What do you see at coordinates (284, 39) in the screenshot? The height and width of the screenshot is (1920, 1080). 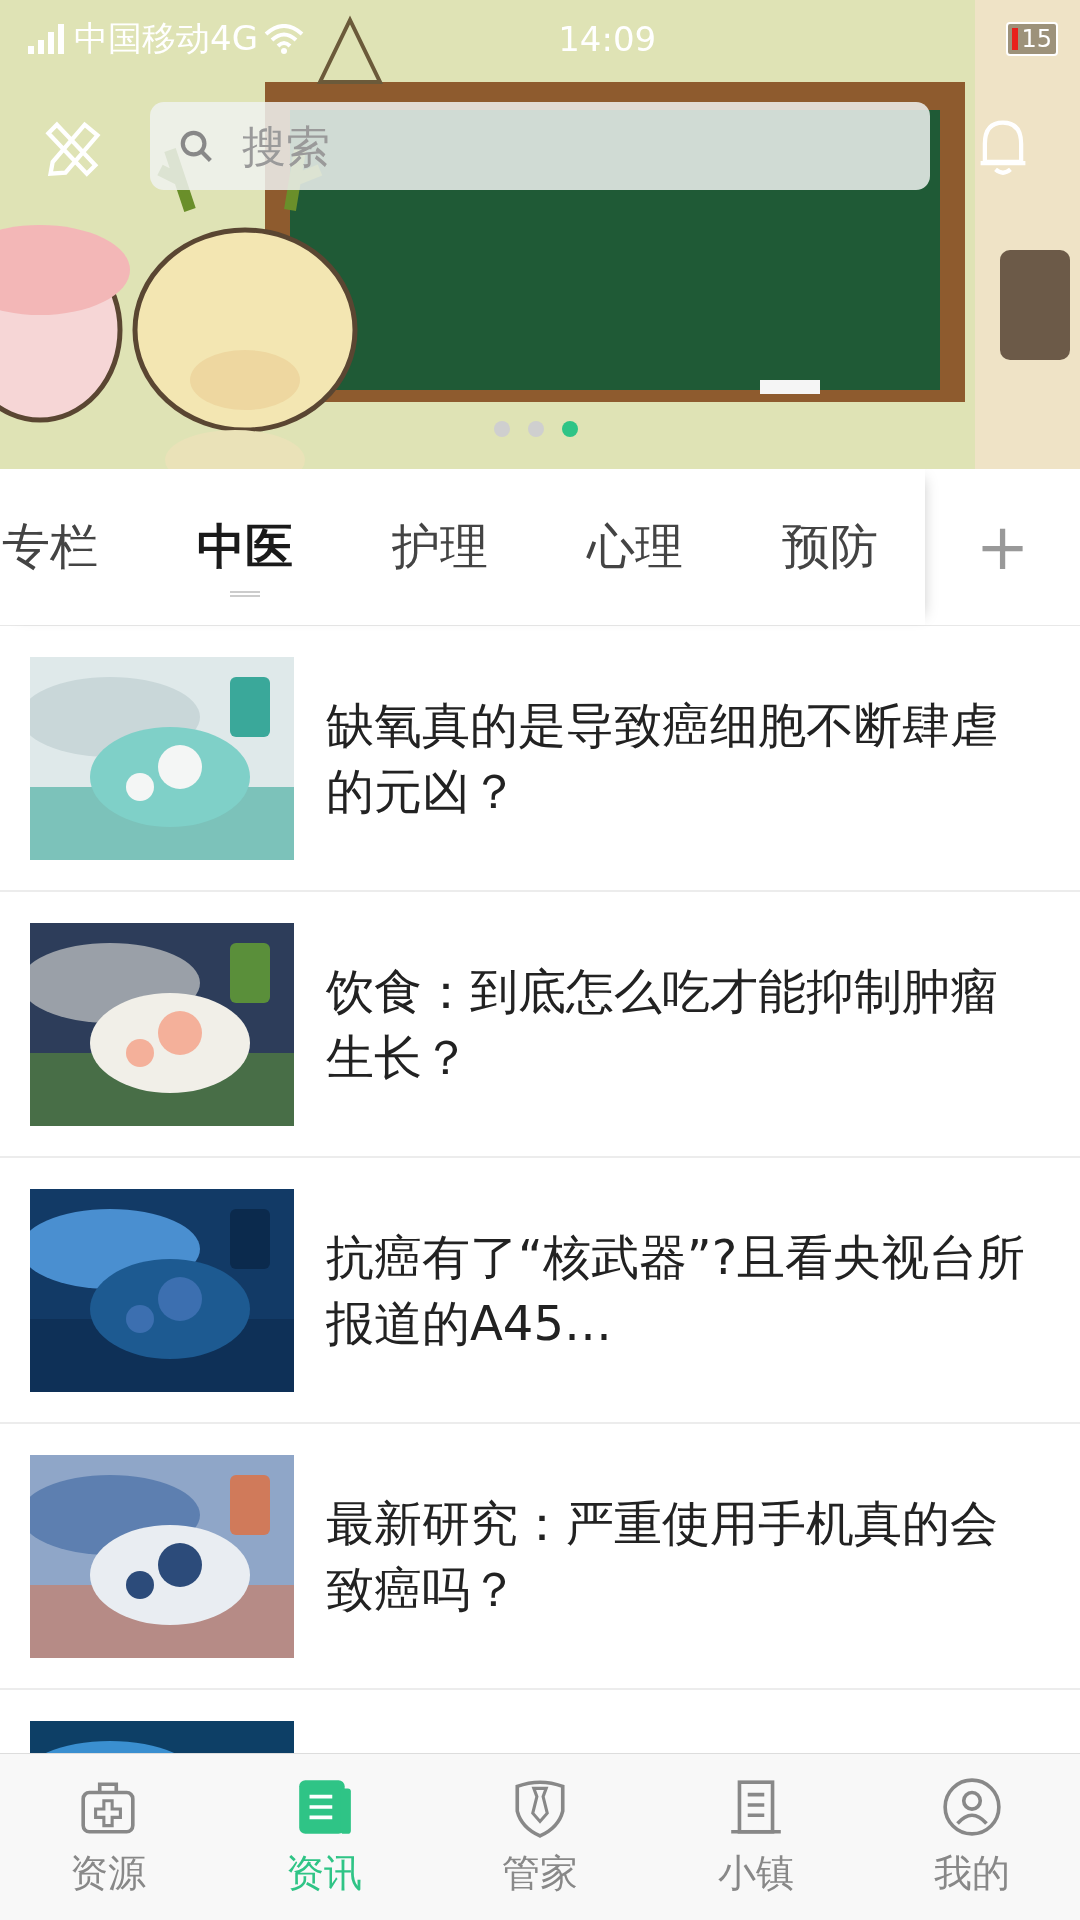 I see `wifi-icon` at bounding box center [284, 39].